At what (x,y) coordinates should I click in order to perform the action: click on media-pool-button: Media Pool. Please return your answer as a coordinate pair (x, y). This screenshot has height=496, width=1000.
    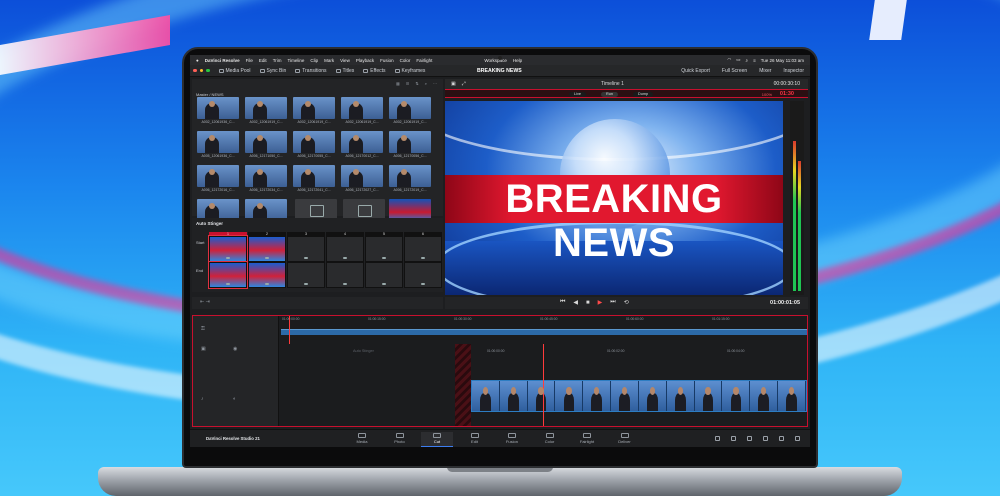
    Looking at the image, I should click on (234, 71).